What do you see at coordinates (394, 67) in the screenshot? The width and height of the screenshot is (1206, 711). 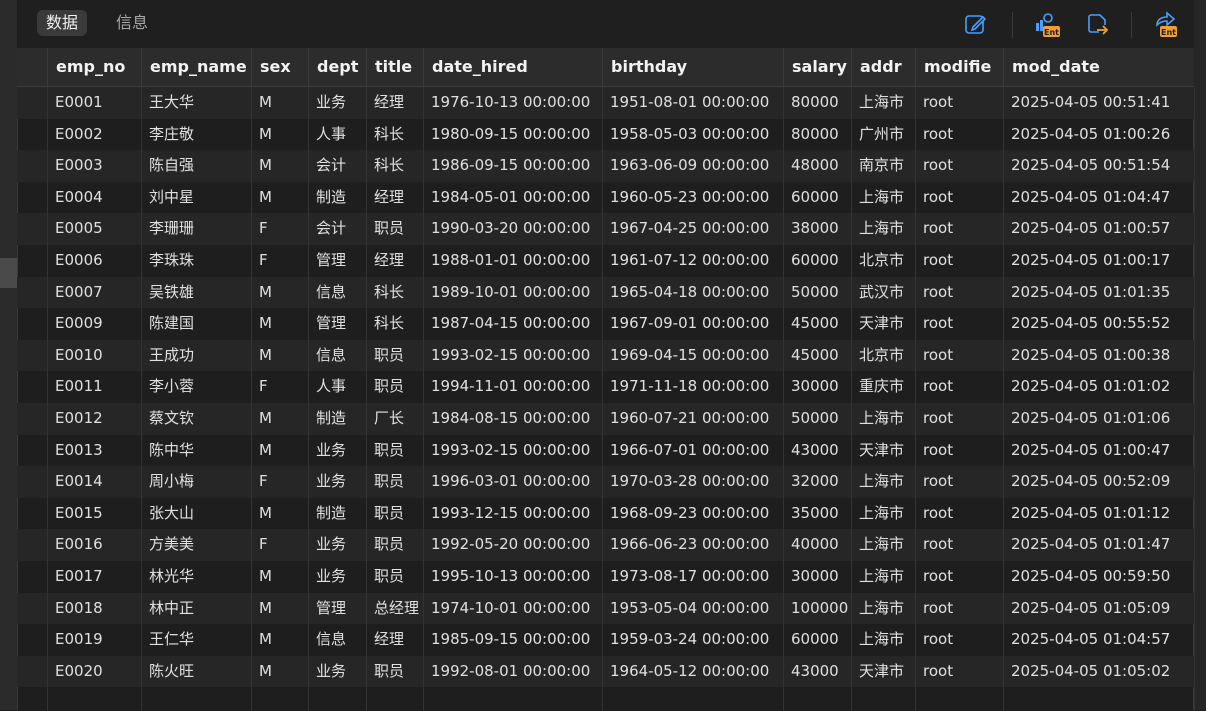 I see `column-header-title: title` at bounding box center [394, 67].